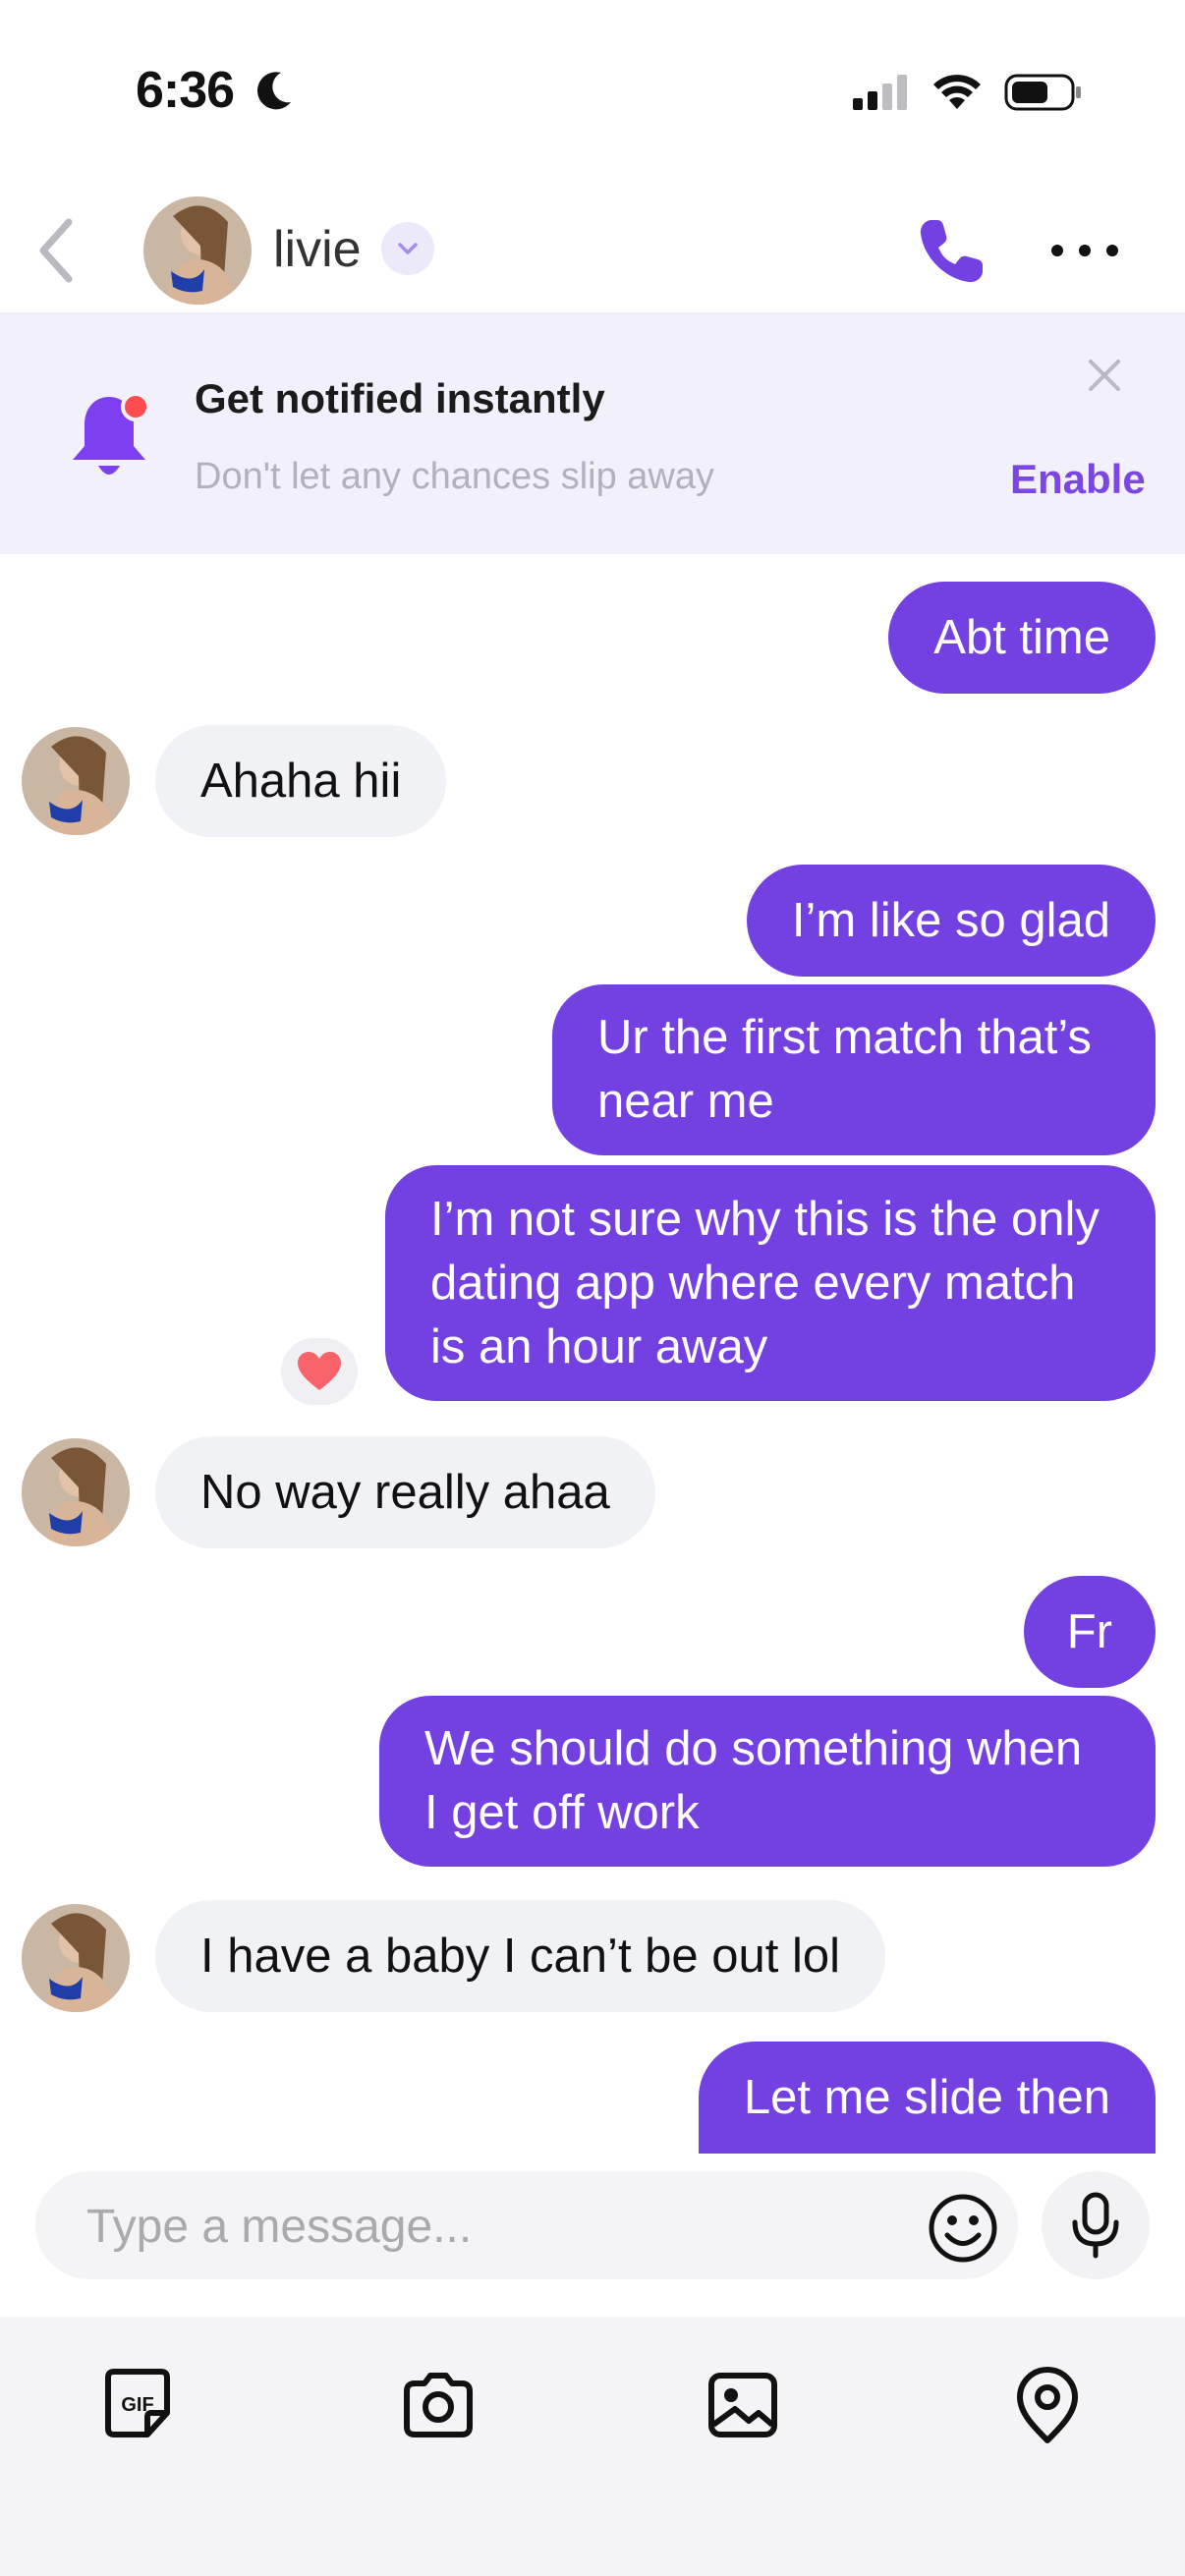 Image resolution: width=1185 pixels, height=2576 pixels. Describe the element at coordinates (1089, 1632) in the screenshot. I see `message-bubble-outgoing: Fr` at that location.